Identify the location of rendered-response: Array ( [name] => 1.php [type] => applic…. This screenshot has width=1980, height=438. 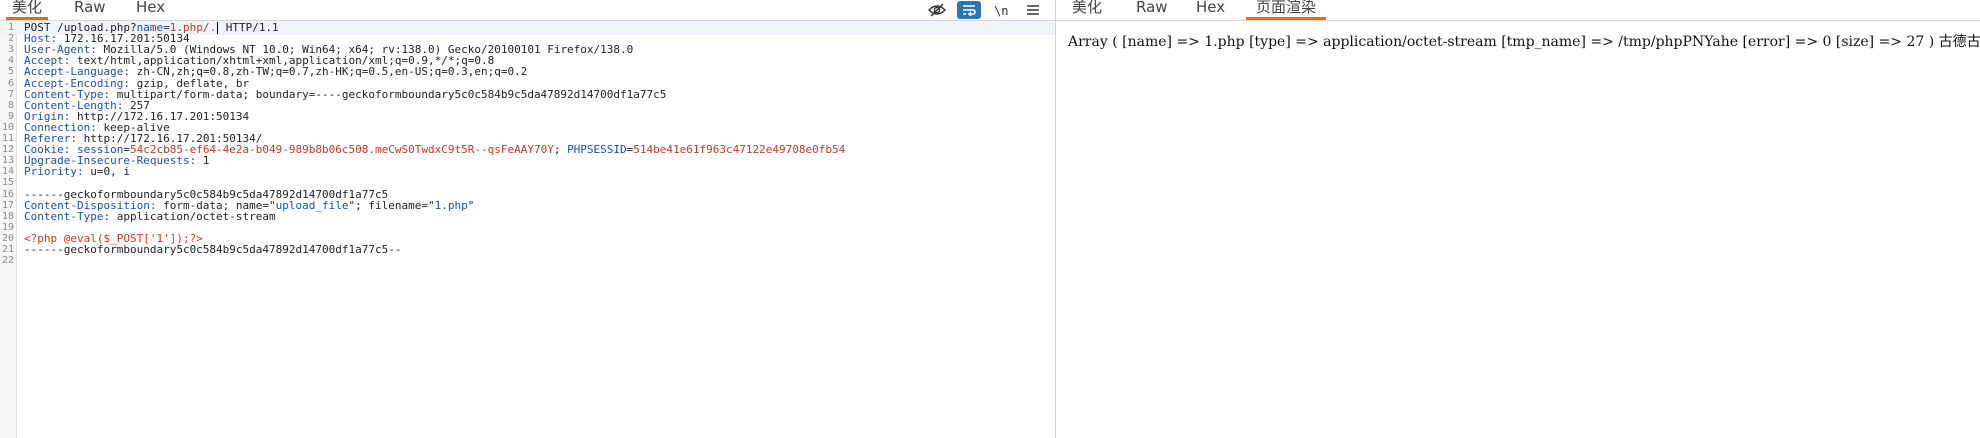
(1524, 42).